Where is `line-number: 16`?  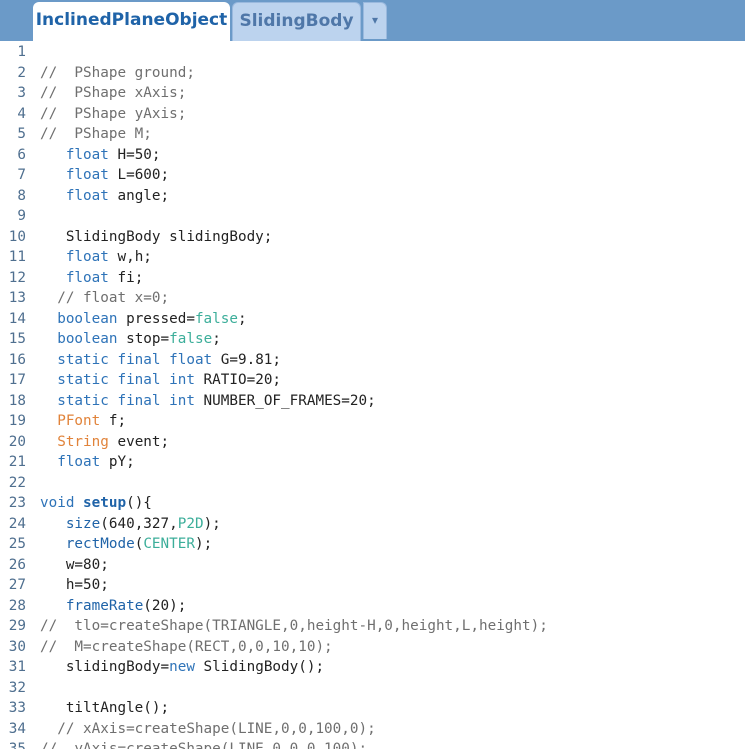 line-number: 16 is located at coordinates (17, 359).